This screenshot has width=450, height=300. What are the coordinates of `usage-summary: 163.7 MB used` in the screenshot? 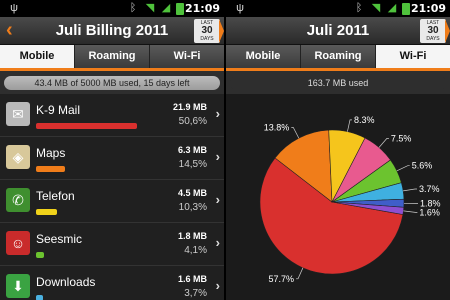 It's located at (338, 82).